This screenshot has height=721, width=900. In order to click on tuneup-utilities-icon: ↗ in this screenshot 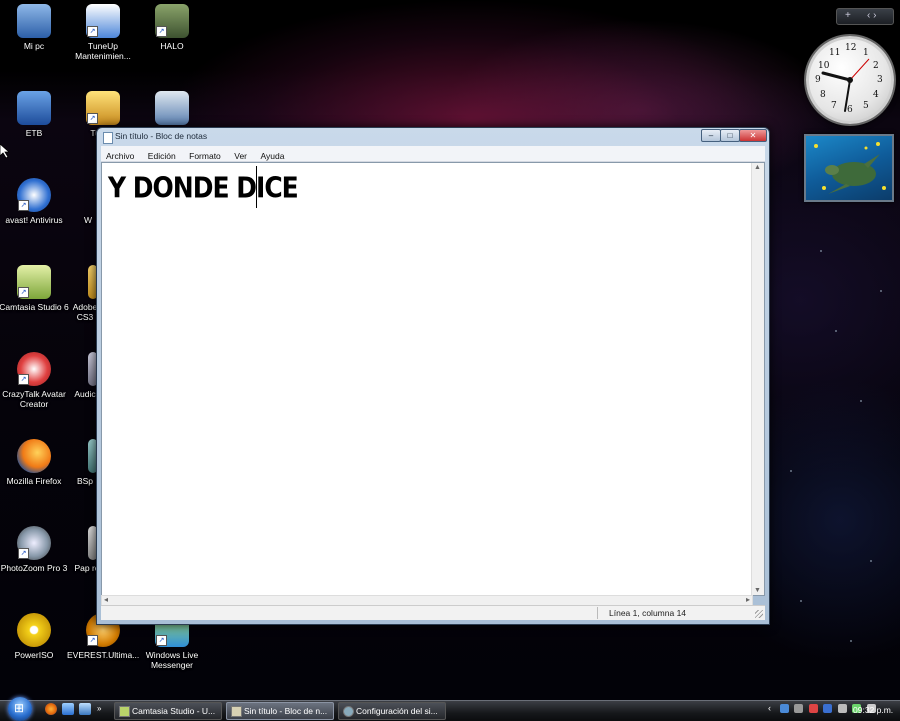, I will do `click(103, 108)`.